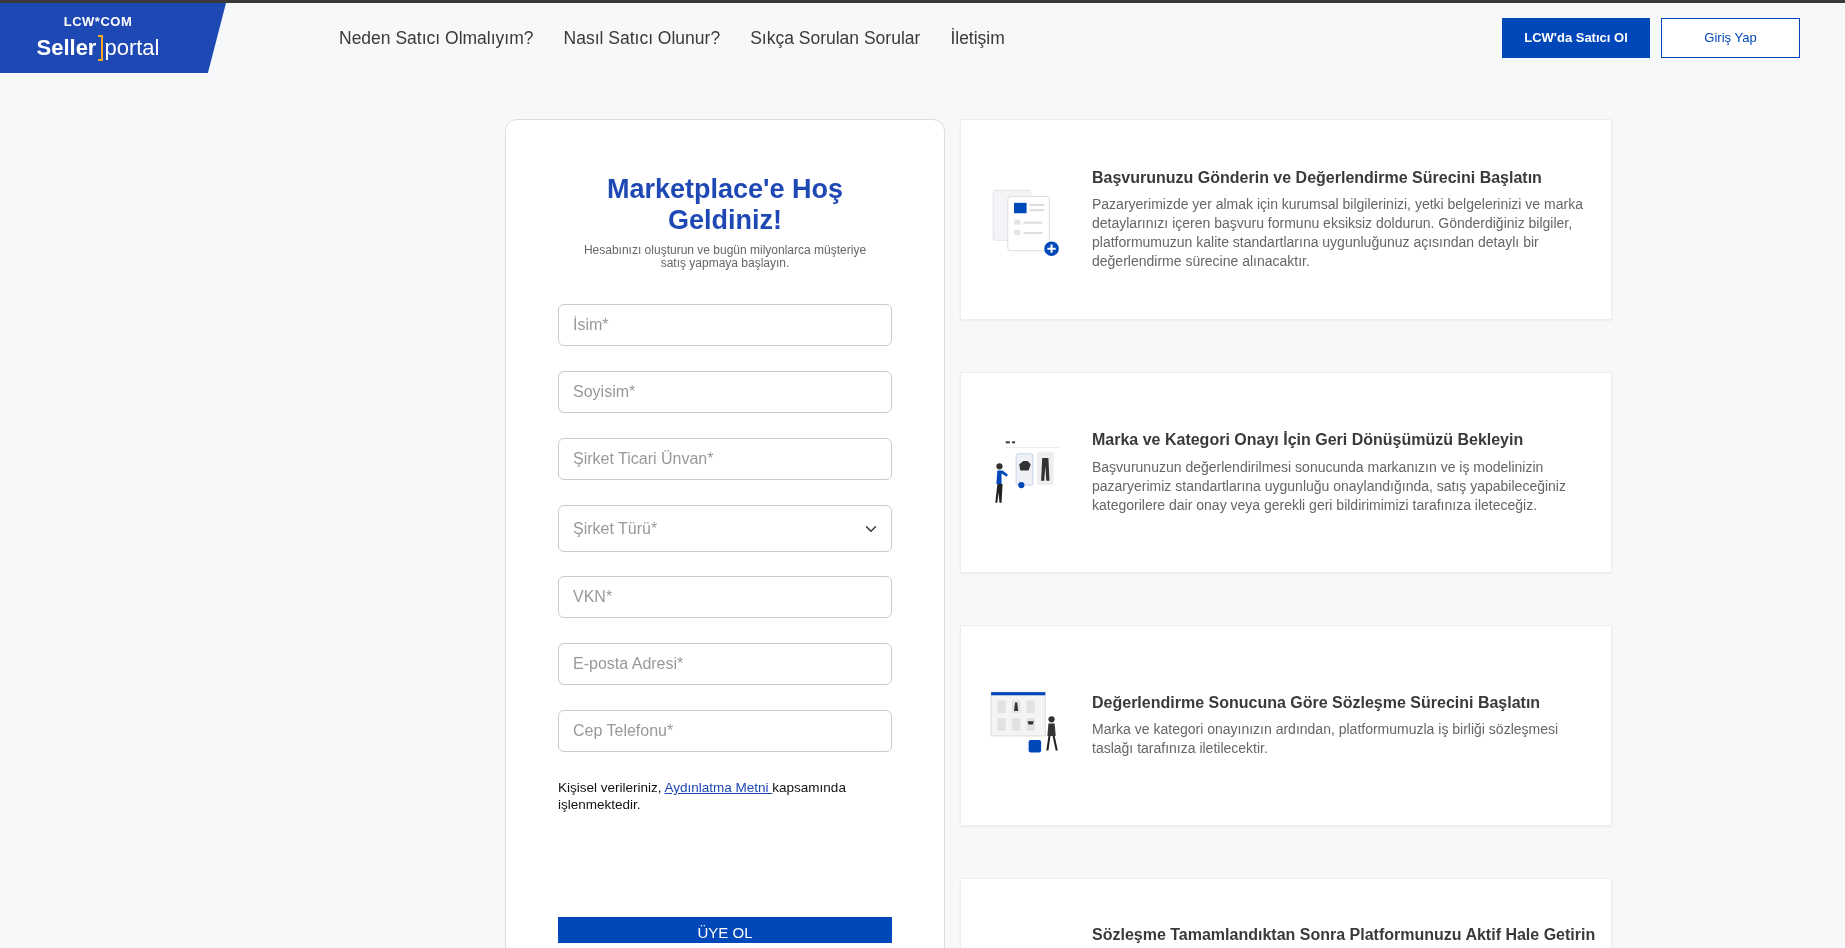 The image size is (1845, 948). What do you see at coordinates (1576, 38) in the screenshot?
I see `register-button: LCW'da Satıcı Ol` at bounding box center [1576, 38].